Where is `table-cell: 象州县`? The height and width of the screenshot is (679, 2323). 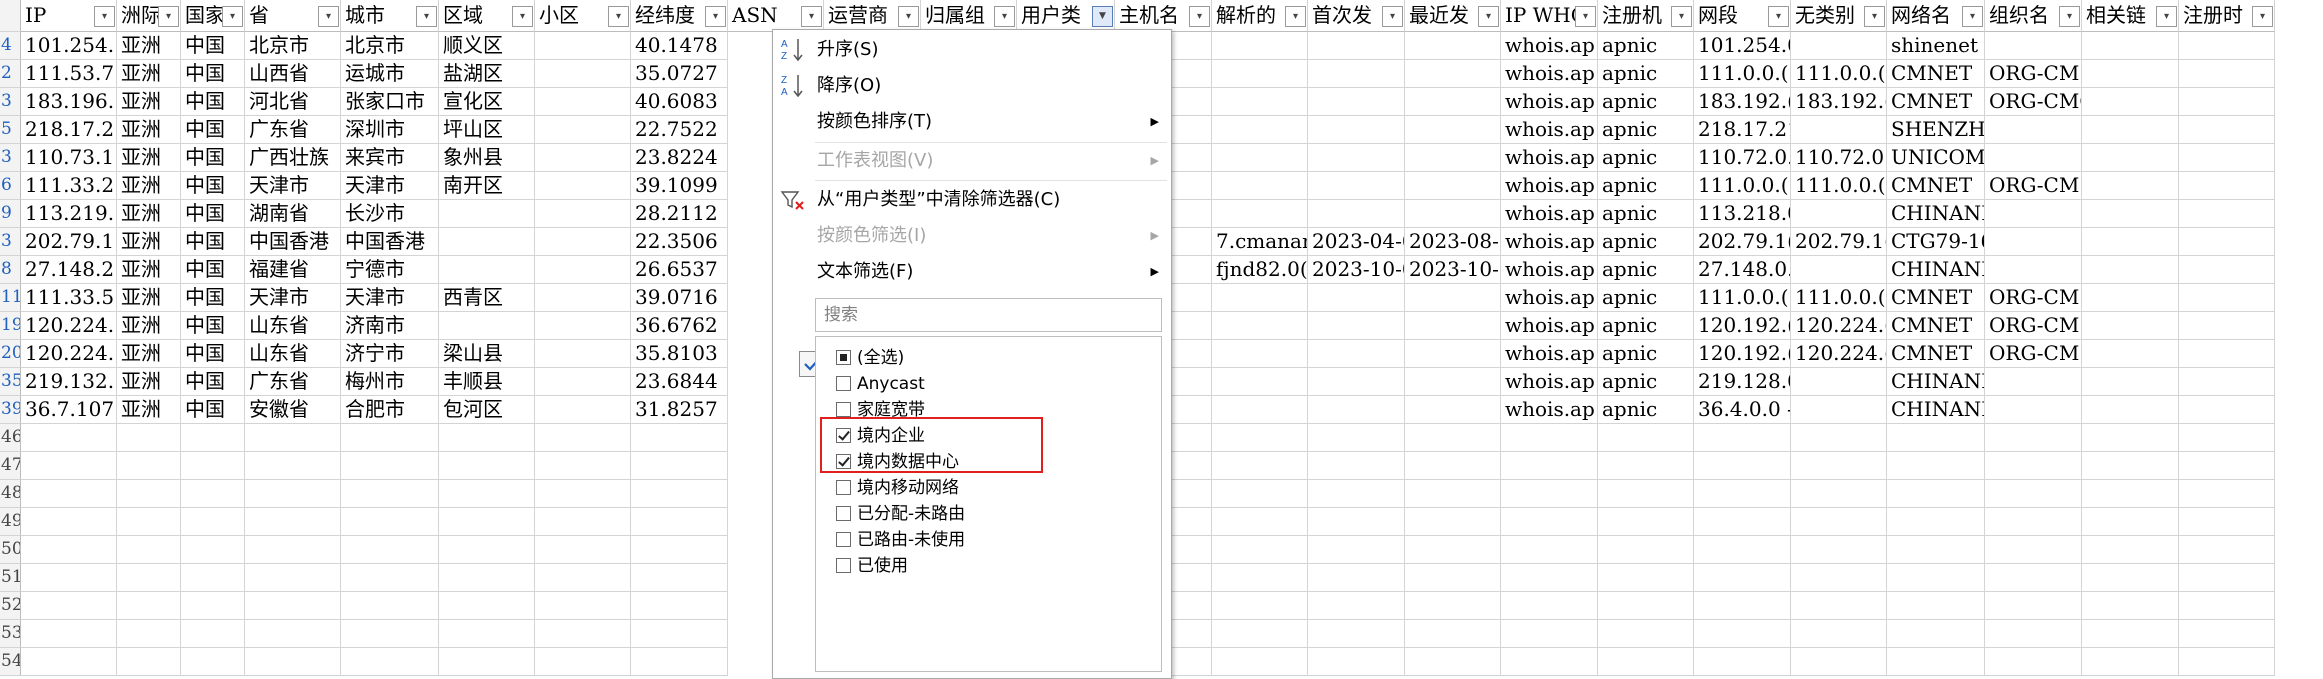
table-cell: 象州县 is located at coordinates (487, 158).